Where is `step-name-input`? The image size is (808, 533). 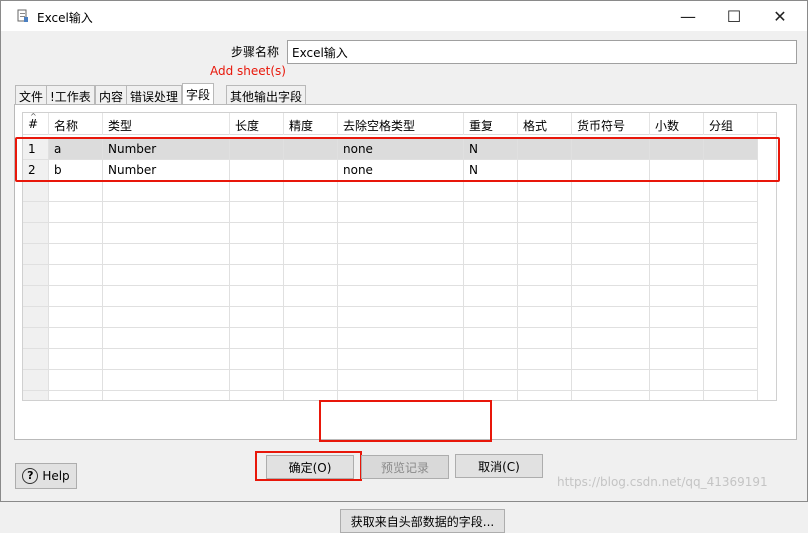 step-name-input is located at coordinates (542, 52).